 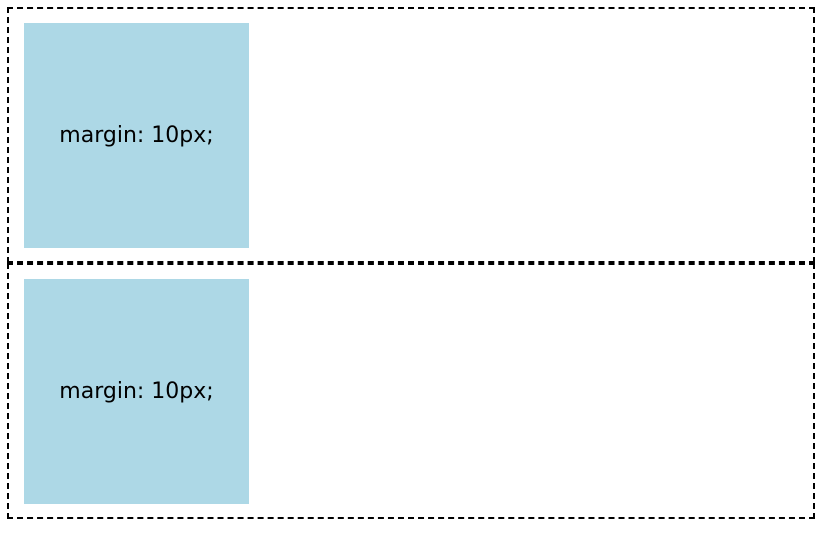 I want to click on margin-demo-box-2: margin: 10px;, so click(x=136, y=391).